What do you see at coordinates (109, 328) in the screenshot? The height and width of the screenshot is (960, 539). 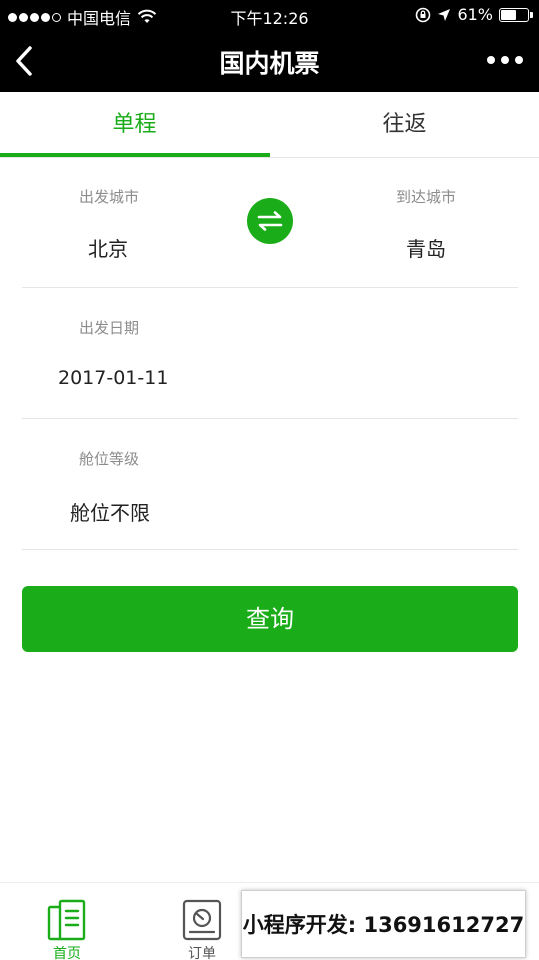 I see `departure-date-label: 出发日期` at bounding box center [109, 328].